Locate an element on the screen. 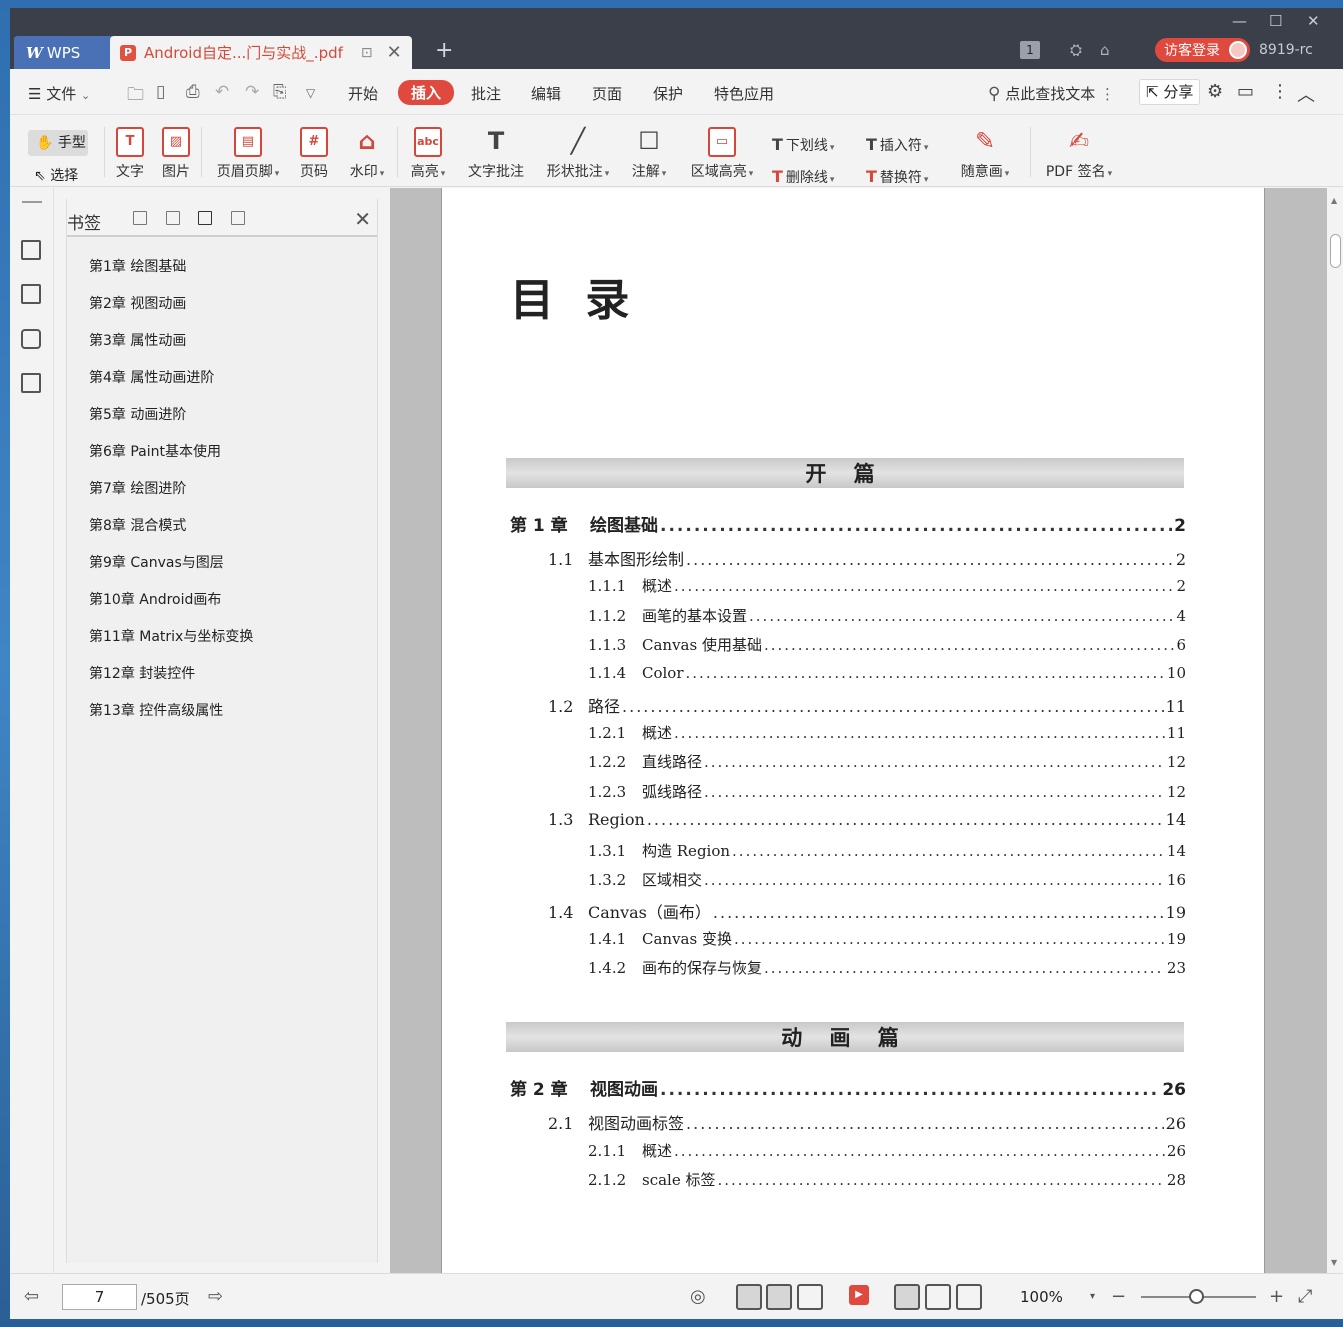 The width and height of the screenshot is (1343, 1327). toc-entry: 1.2 路径 11 is located at coordinates (867, 705).